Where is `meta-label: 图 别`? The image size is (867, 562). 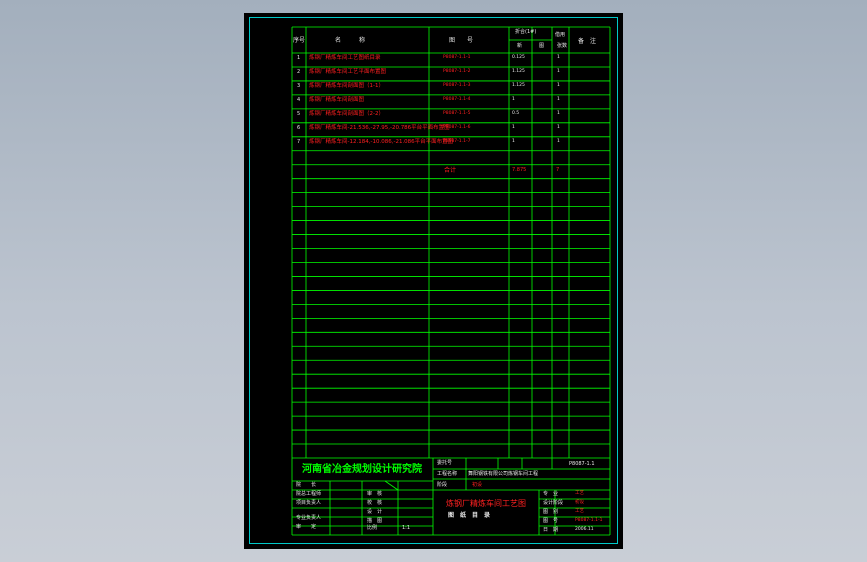
meta-label: 图 别 is located at coordinates (551, 512).